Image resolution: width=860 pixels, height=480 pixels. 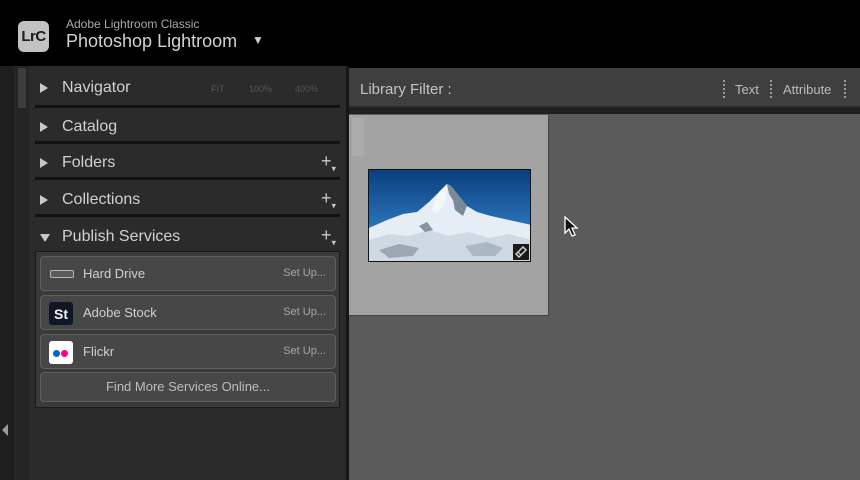 What do you see at coordinates (114, 273) in the screenshot?
I see `service-name: Hard Drive` at bounding box center [114, 273].